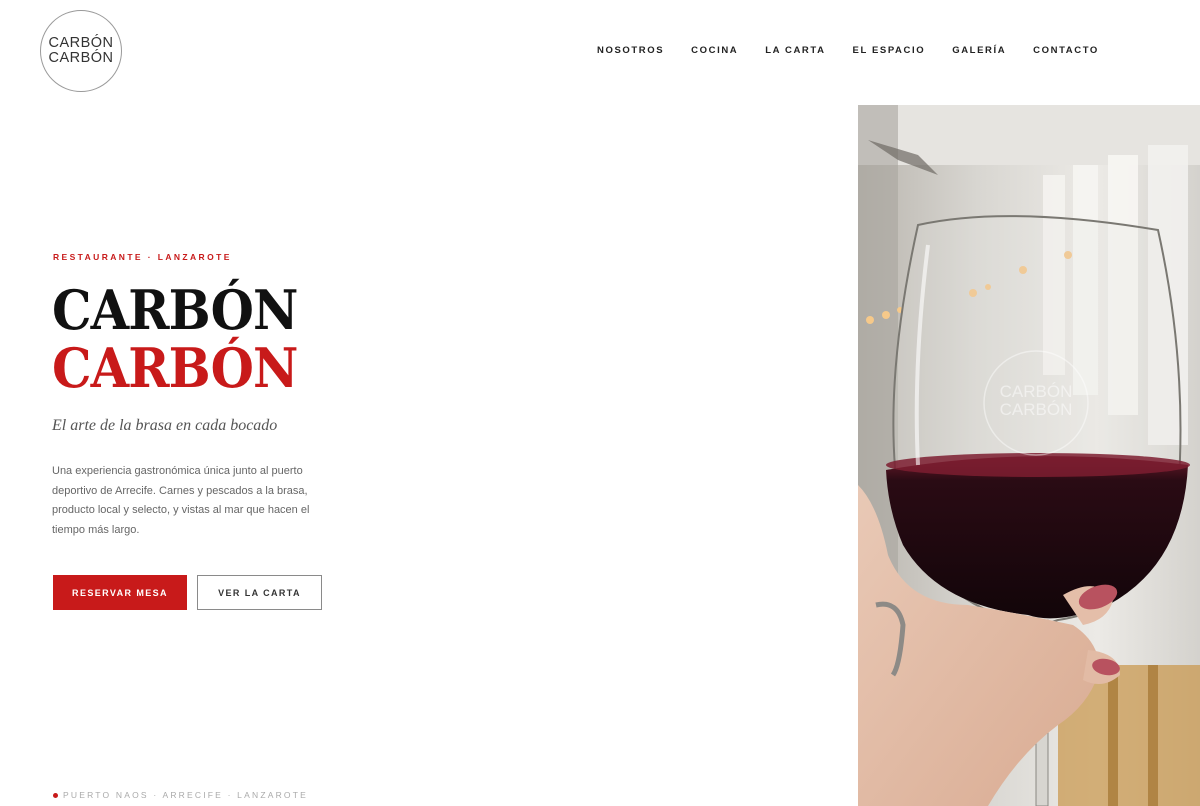 The width and height of the screenshot is (1200, 806). I want to click on hero-title: CARBÓN CARBÓN, so click(175, 339).